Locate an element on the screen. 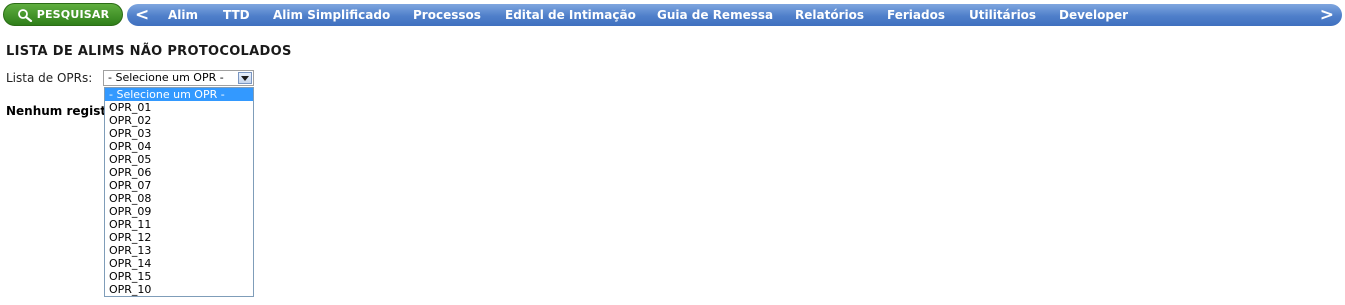  opr-select-value: - Selecione um OPR - is located at coordinates (166, 77).